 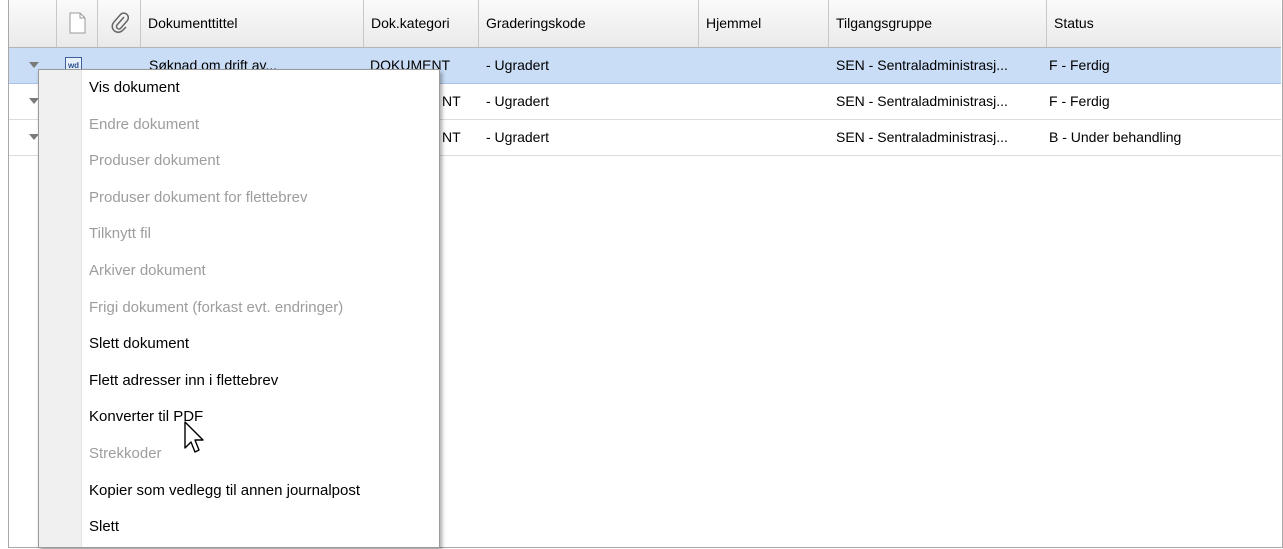 I want to click on header-document-icon-col, so click(x=77, y=23).